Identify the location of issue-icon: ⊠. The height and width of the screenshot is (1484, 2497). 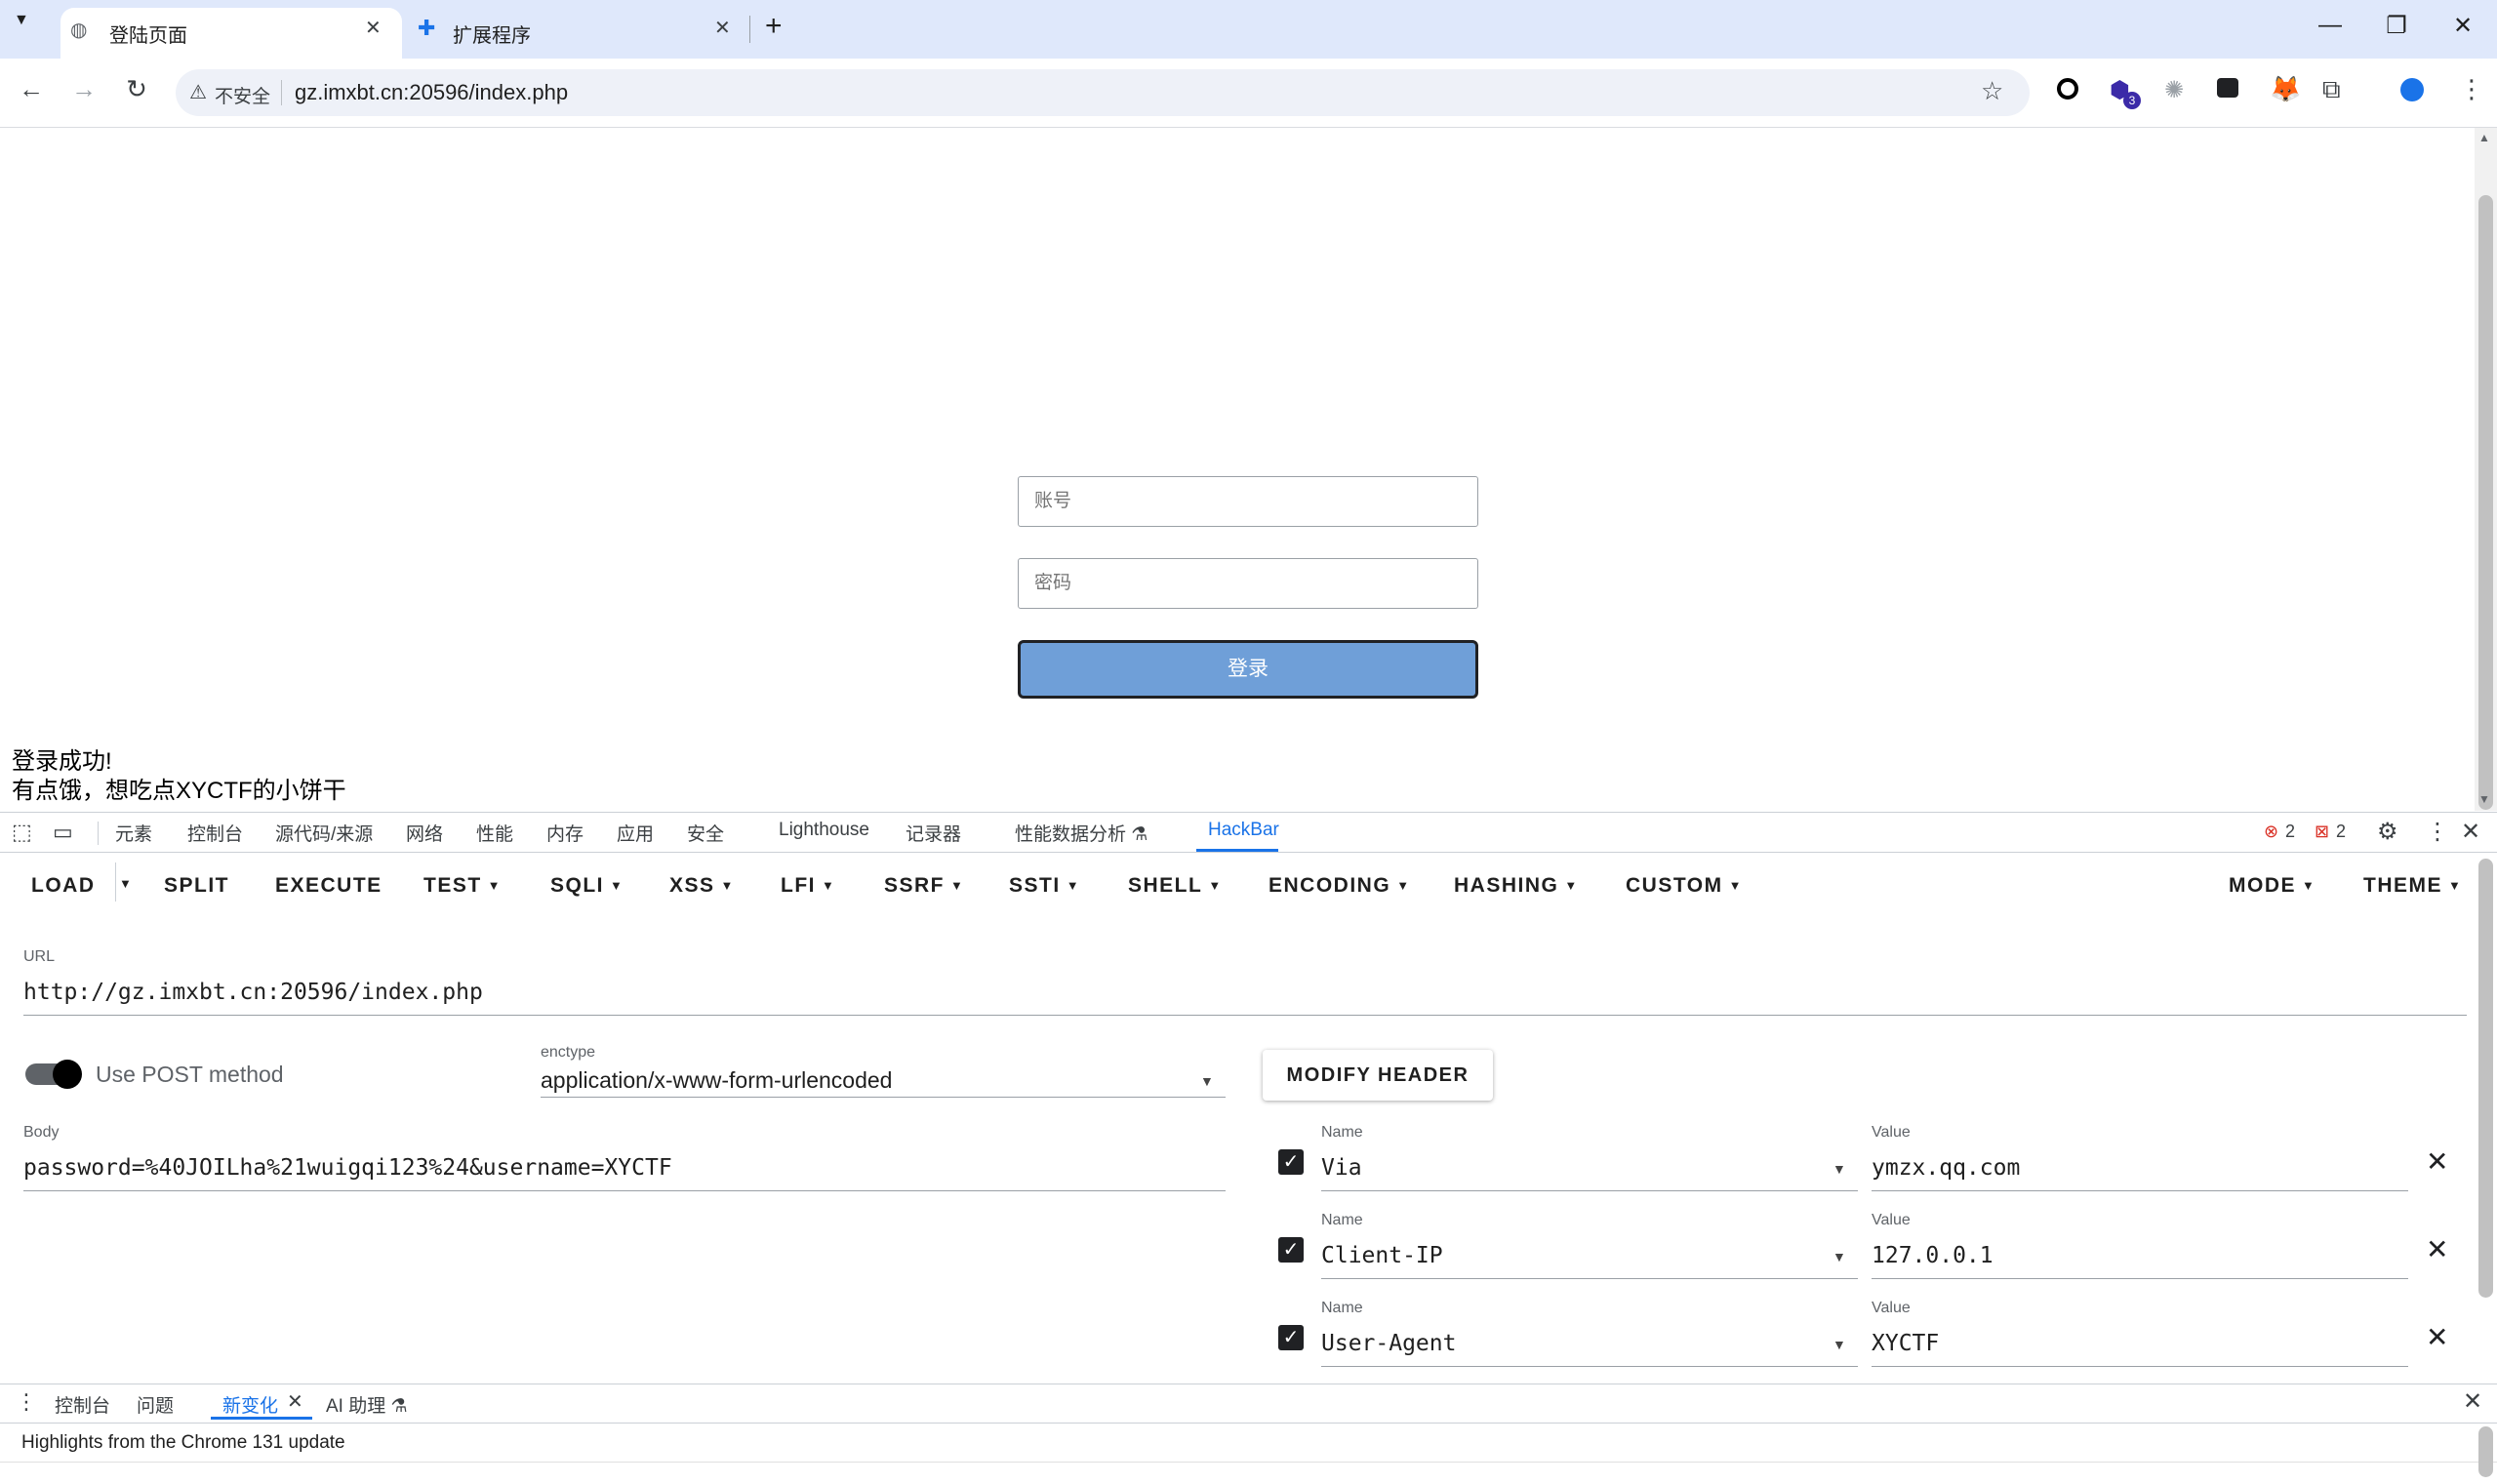
(2322, 832).